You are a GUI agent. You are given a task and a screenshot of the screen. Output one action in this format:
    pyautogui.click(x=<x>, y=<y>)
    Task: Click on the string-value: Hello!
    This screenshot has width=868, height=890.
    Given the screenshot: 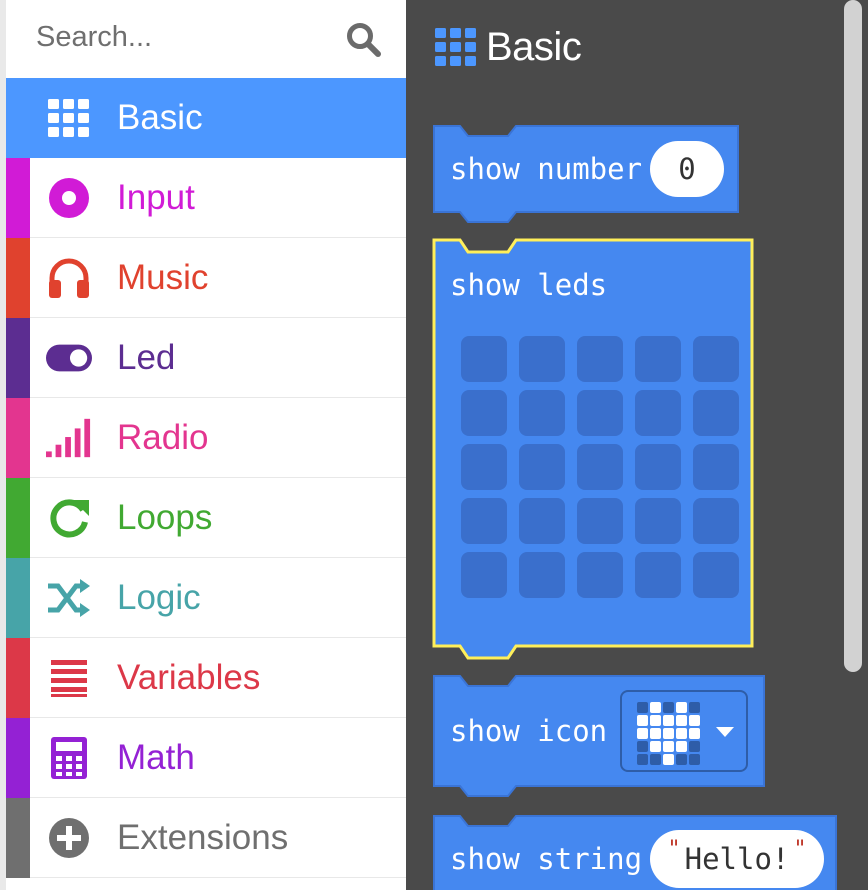 What is the action you would take?
    pyautogui.click(x=737, y=859)
    